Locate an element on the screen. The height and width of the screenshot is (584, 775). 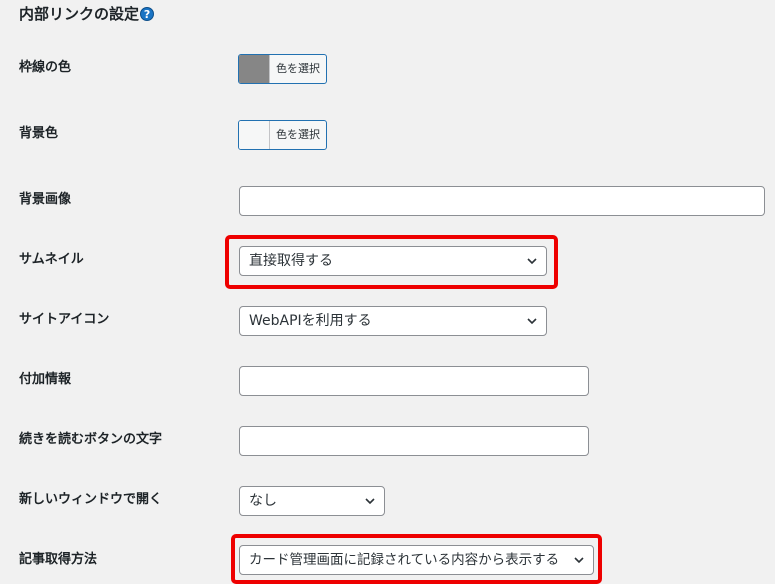
article-fetch-select: カード管理画面に記録されている内容から表示する is located at coordinates (416, 560).